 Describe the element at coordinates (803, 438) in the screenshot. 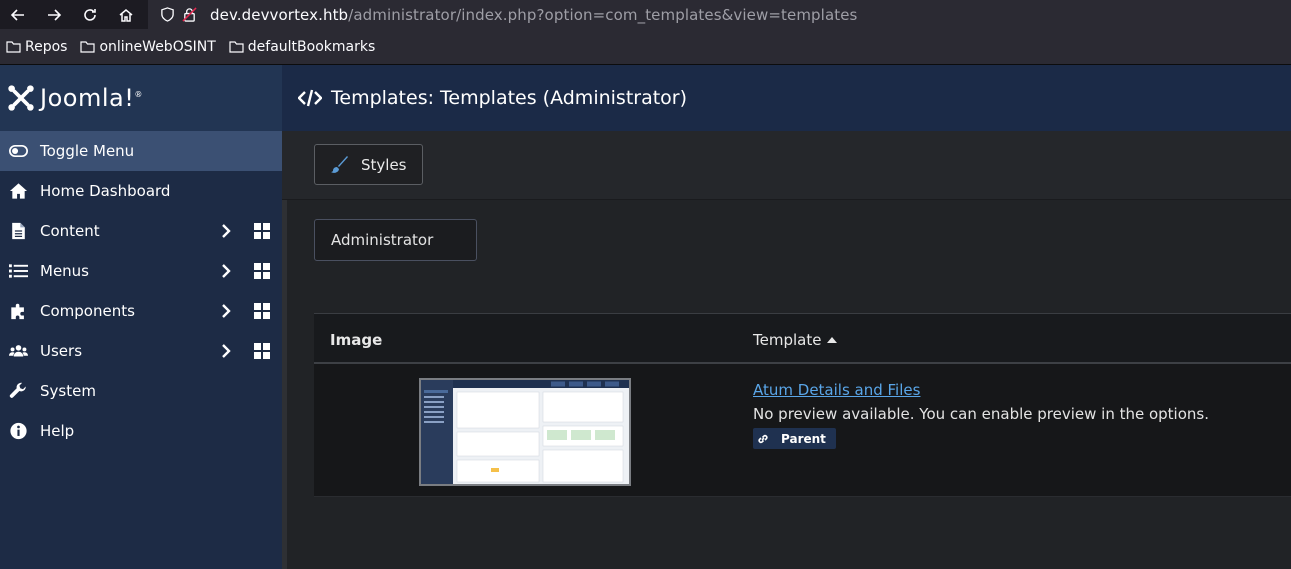

I see `parent-badge-label: Parent` at that location.